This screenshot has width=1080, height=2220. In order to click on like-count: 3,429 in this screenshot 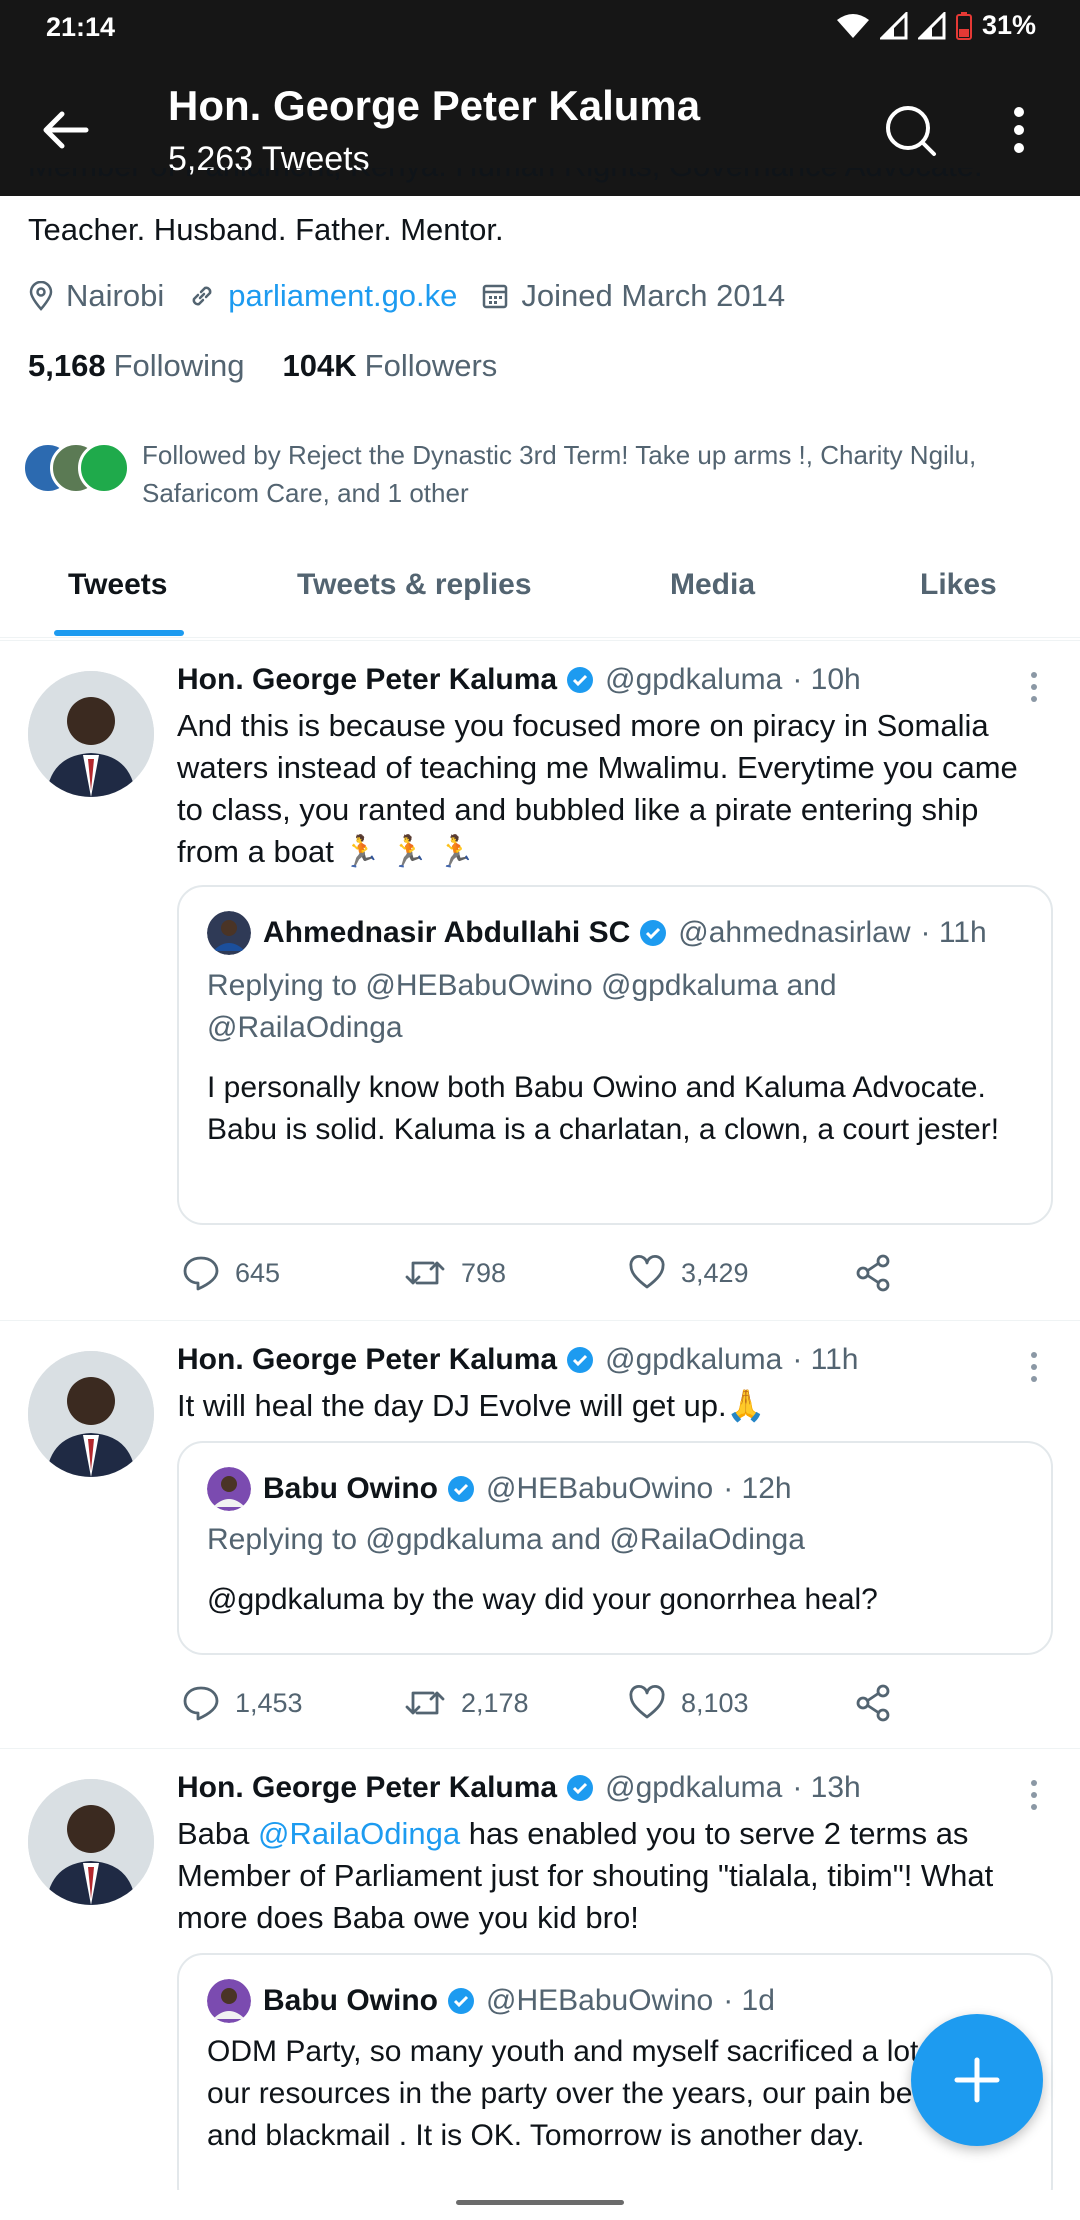, I will do `click(715, 1272)`.